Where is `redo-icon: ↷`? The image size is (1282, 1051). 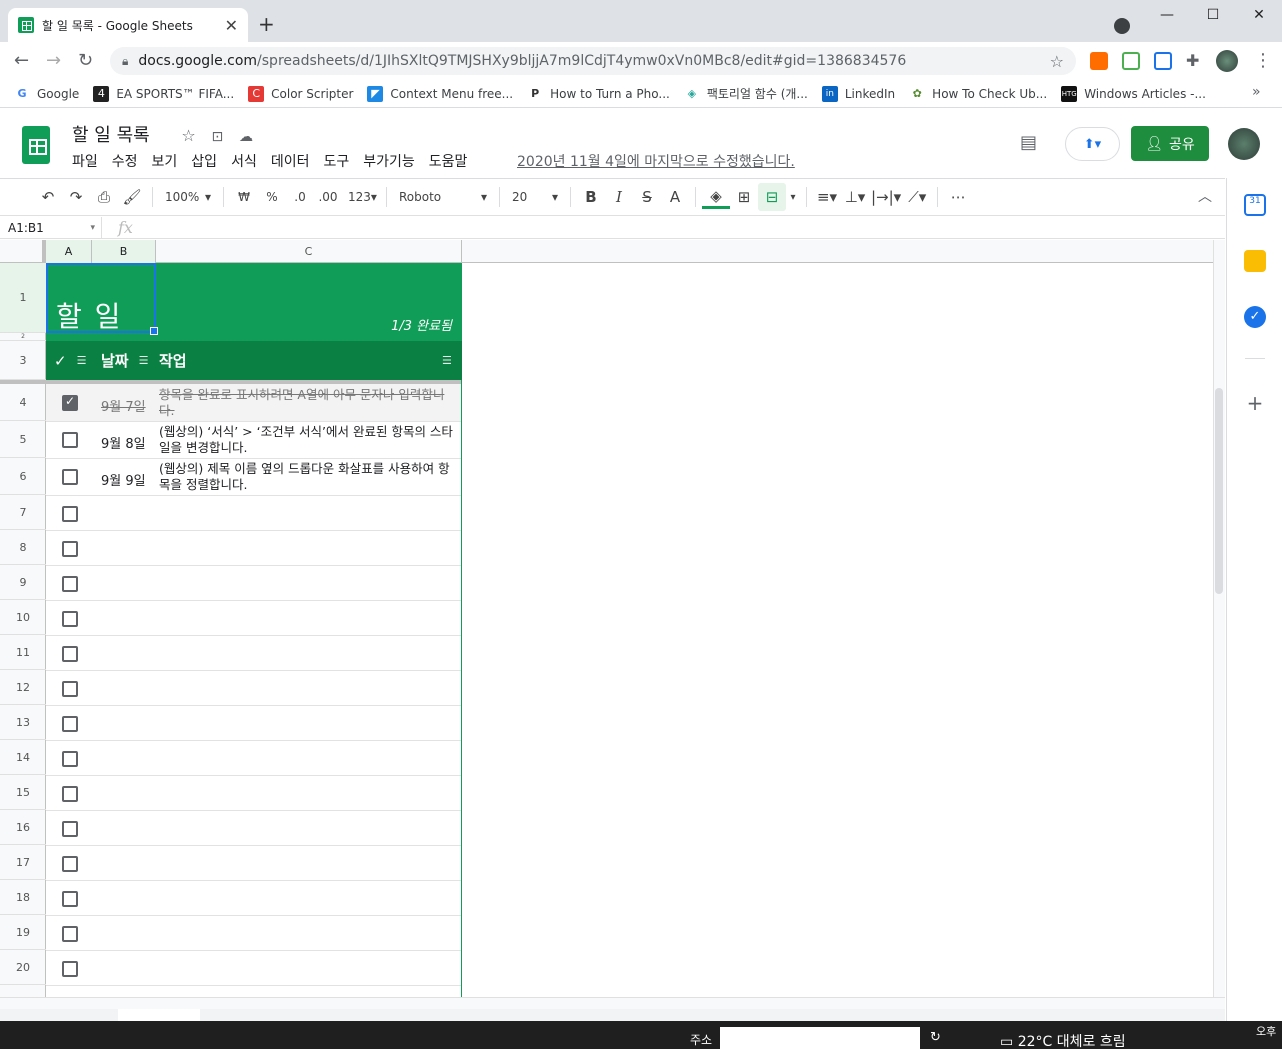 redo-icon: ↷ is located at coordinates (76, 197).